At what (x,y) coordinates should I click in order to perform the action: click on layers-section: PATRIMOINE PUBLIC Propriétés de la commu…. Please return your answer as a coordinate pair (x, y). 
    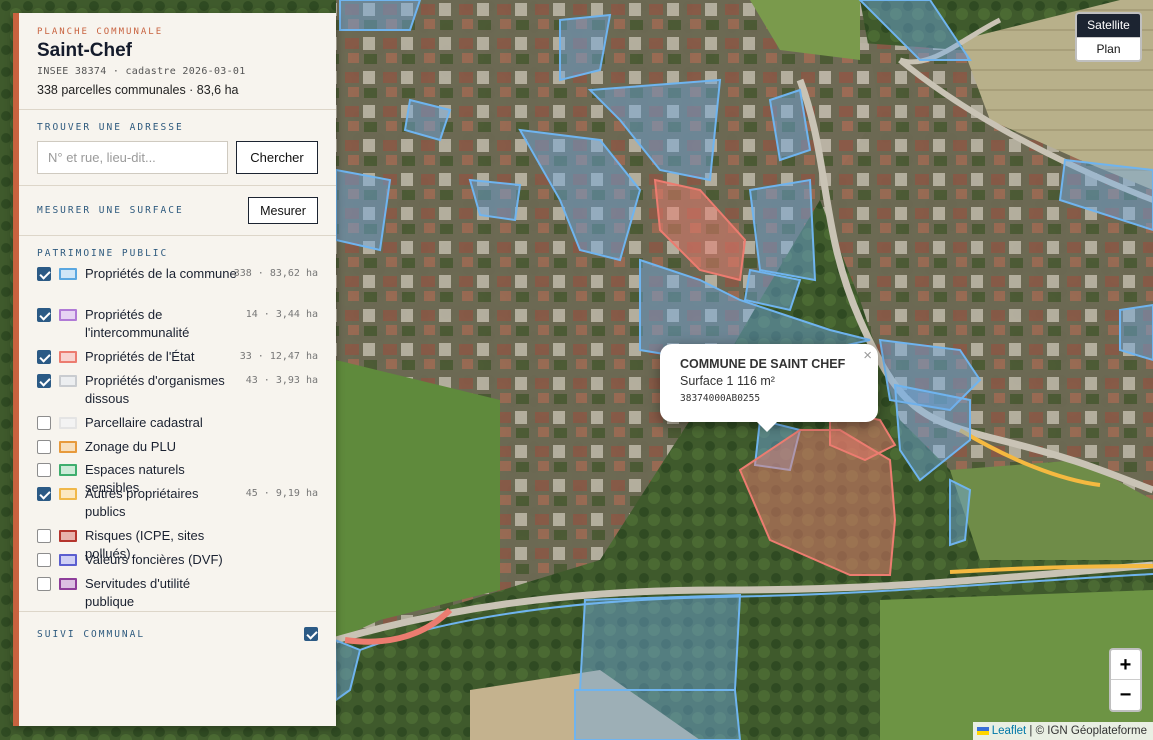
    Looking at the image, I should click on (177, 424).